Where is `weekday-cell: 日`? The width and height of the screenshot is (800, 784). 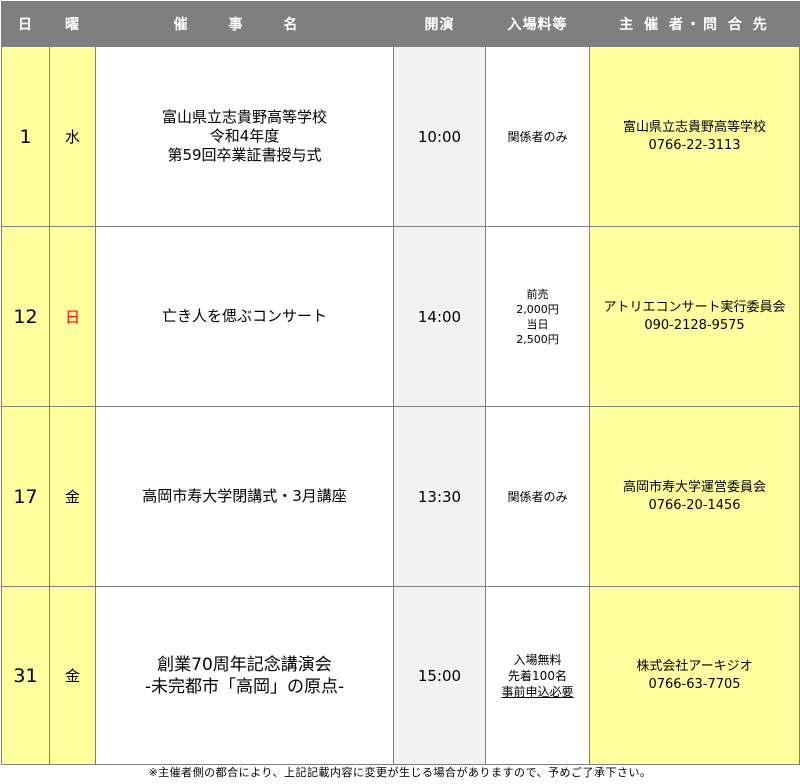
weekday-cell: 日 is located at coordinates (72, 316).